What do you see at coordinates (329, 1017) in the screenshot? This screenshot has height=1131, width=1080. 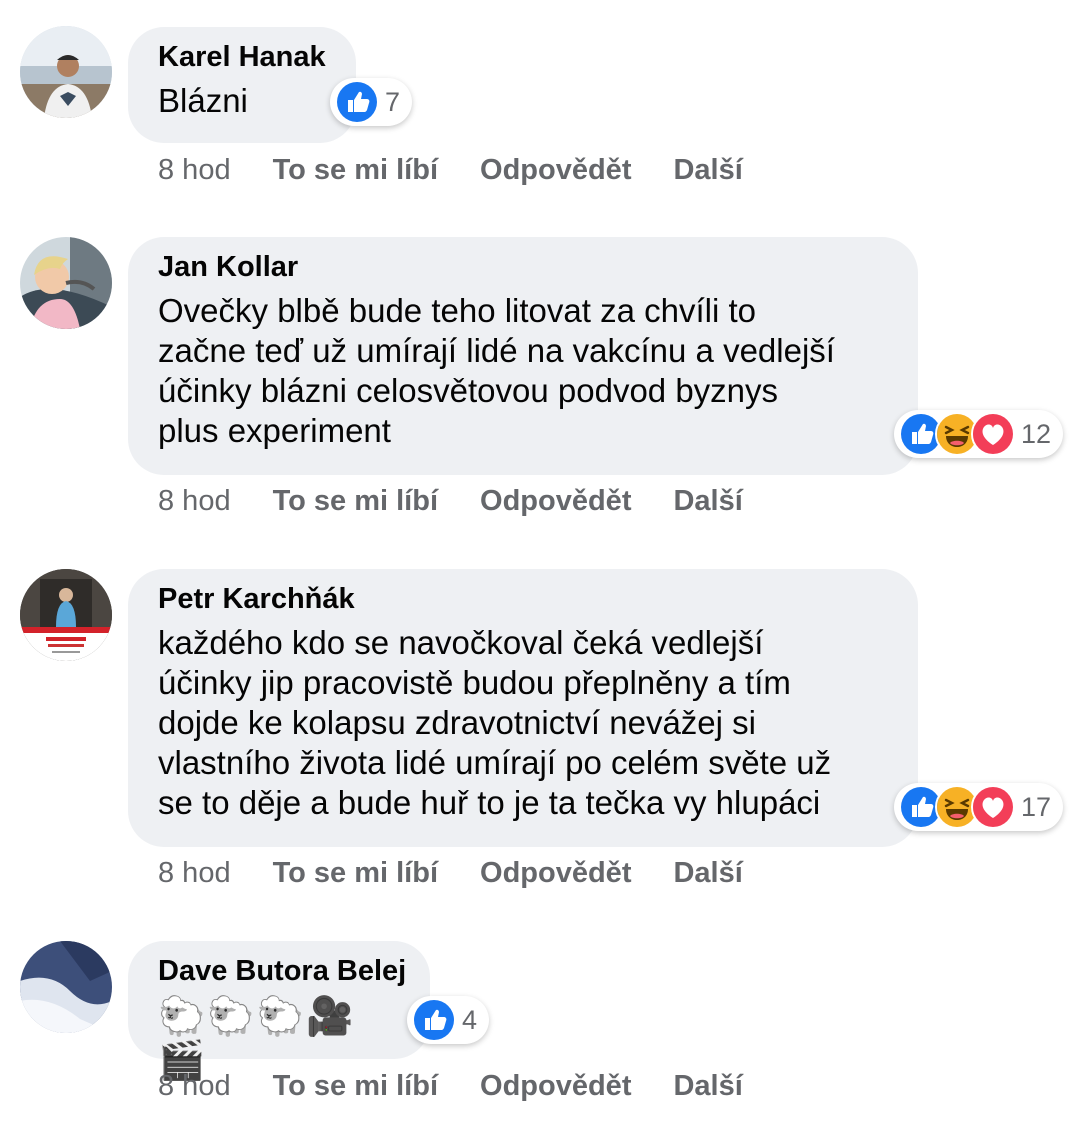 I see `movie-camera-emoji: 🎥` at bounding box center [329, 1017].